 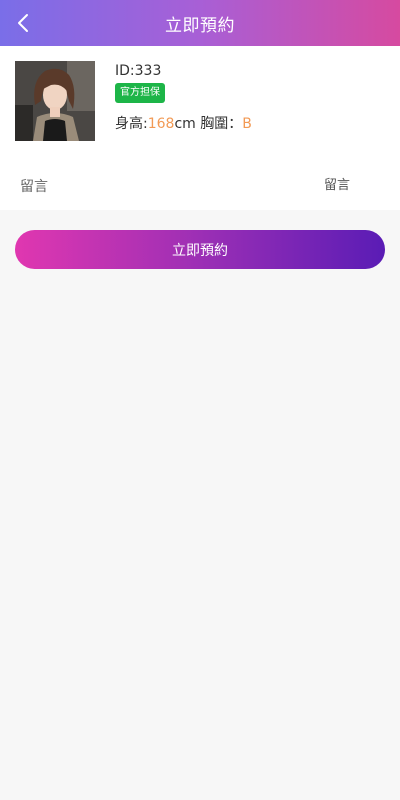 What do you see at coordinates (138, 71) in the screenshot?
I see `profile-id: ID:333` at bounding box center [138, 71].